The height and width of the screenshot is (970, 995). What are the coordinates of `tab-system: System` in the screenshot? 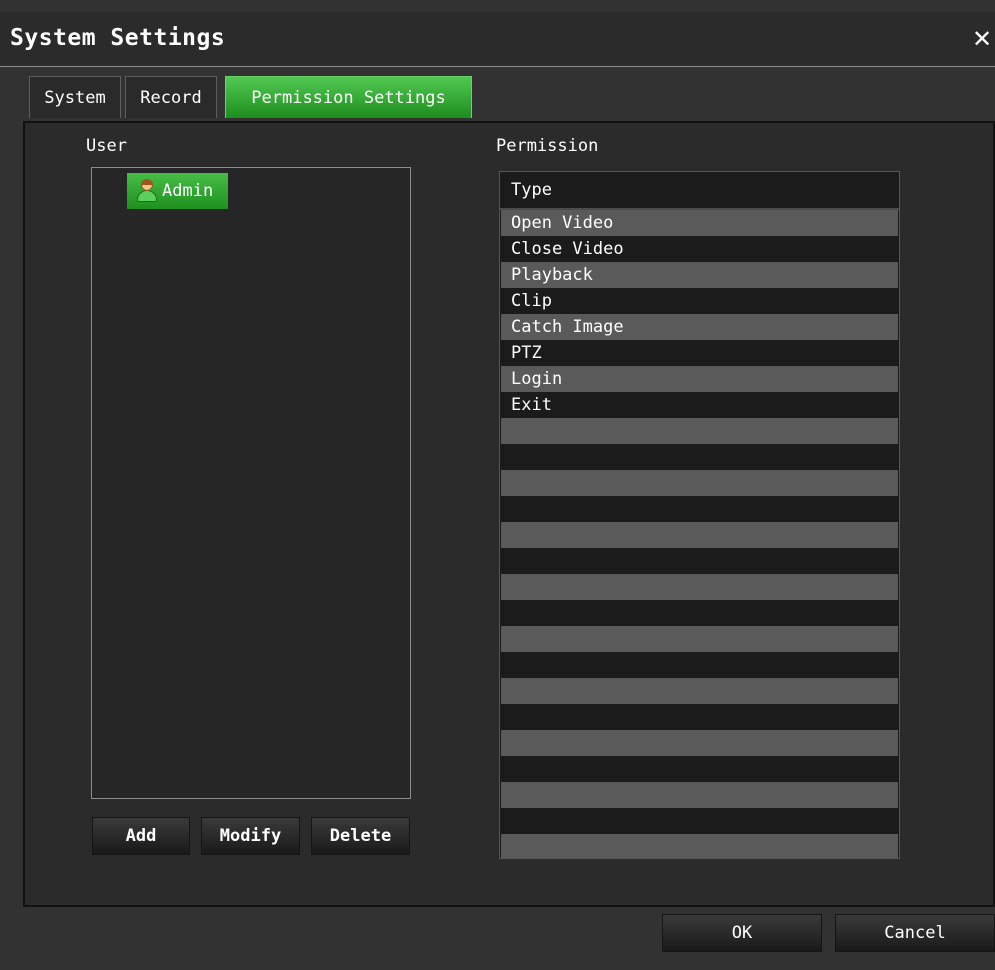 It's located at (75, 97).